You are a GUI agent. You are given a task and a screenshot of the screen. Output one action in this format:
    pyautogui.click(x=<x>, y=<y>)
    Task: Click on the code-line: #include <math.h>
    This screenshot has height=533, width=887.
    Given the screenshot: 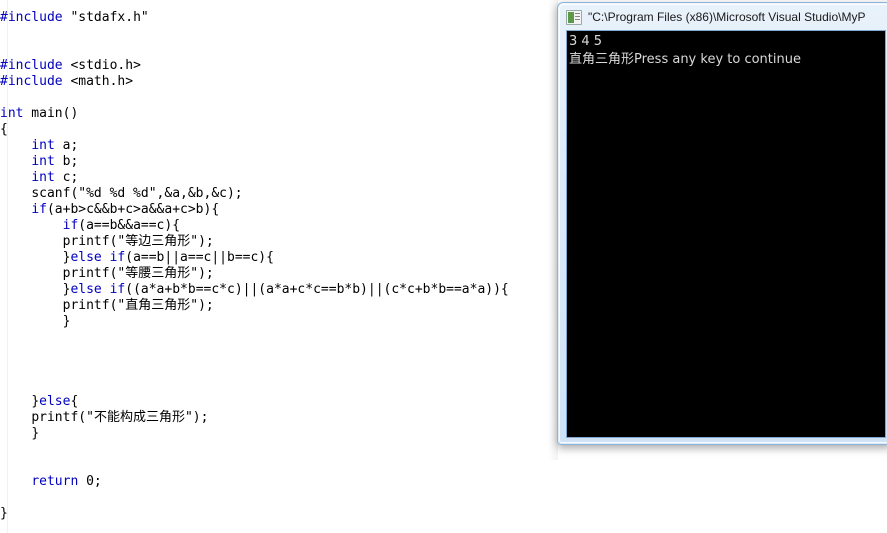 What is the action you would take?
    pyautogui.click(x=280, y=82)
    